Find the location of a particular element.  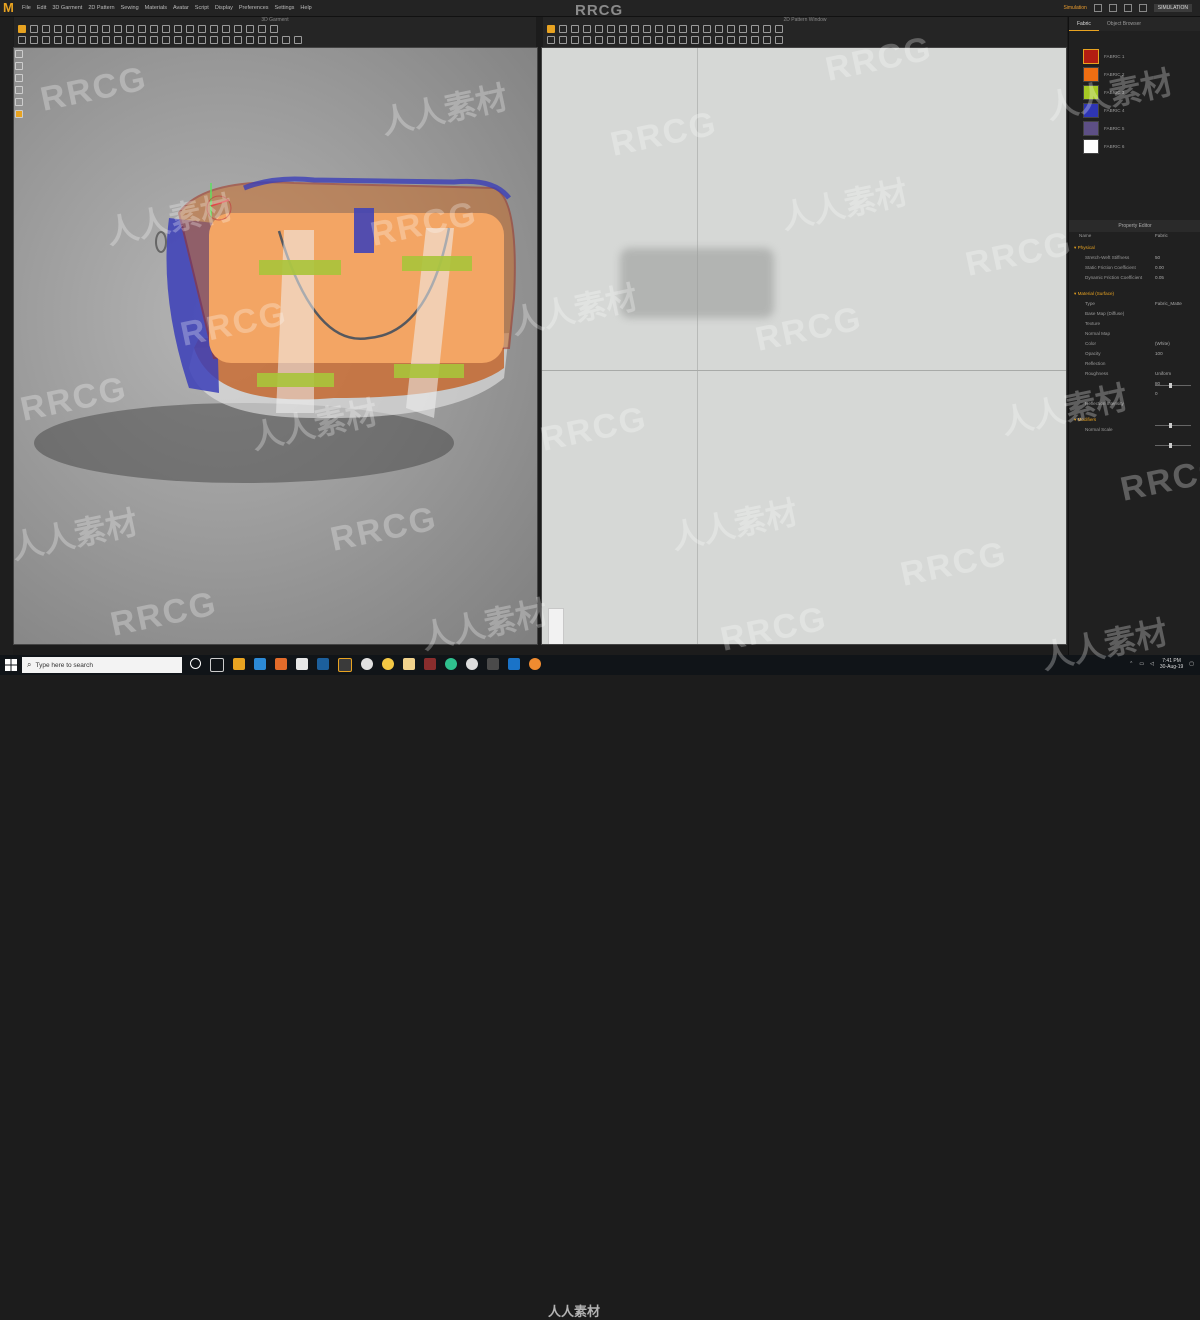

marvelous-designer-icon is located at coordinates (345, 665).